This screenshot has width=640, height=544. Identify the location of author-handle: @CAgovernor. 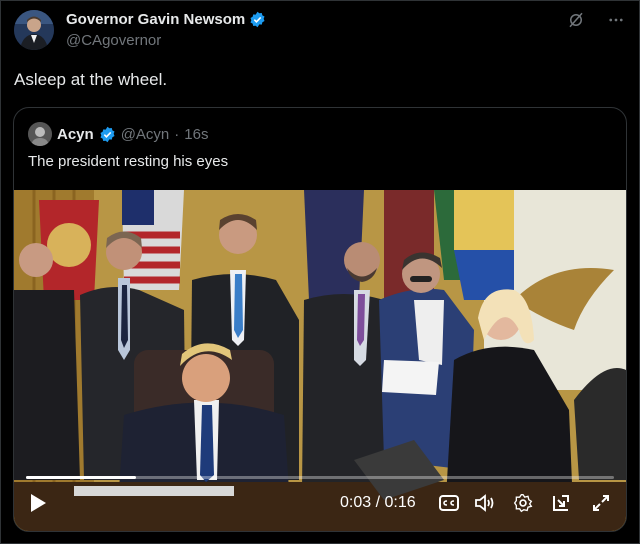
(113, 40).